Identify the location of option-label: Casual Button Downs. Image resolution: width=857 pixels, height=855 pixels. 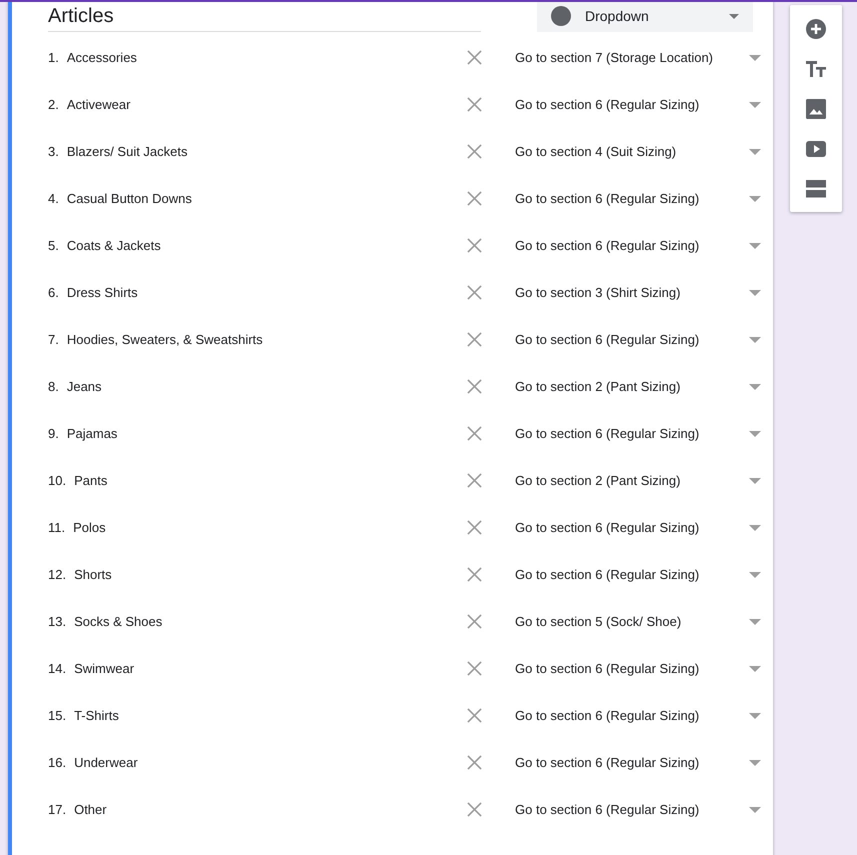
(266, 198).